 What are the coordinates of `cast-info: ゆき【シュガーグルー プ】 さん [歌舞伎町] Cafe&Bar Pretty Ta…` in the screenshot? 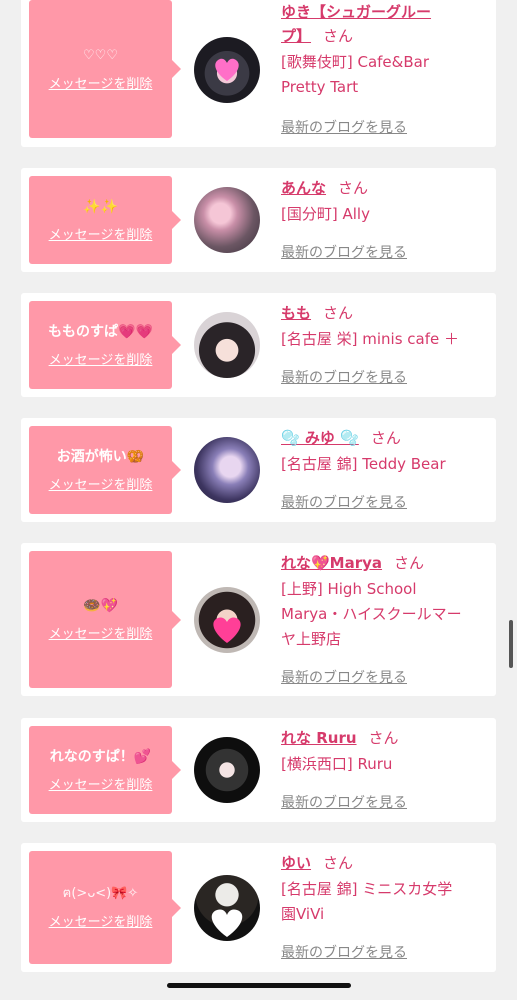 It's located at (387, 50).